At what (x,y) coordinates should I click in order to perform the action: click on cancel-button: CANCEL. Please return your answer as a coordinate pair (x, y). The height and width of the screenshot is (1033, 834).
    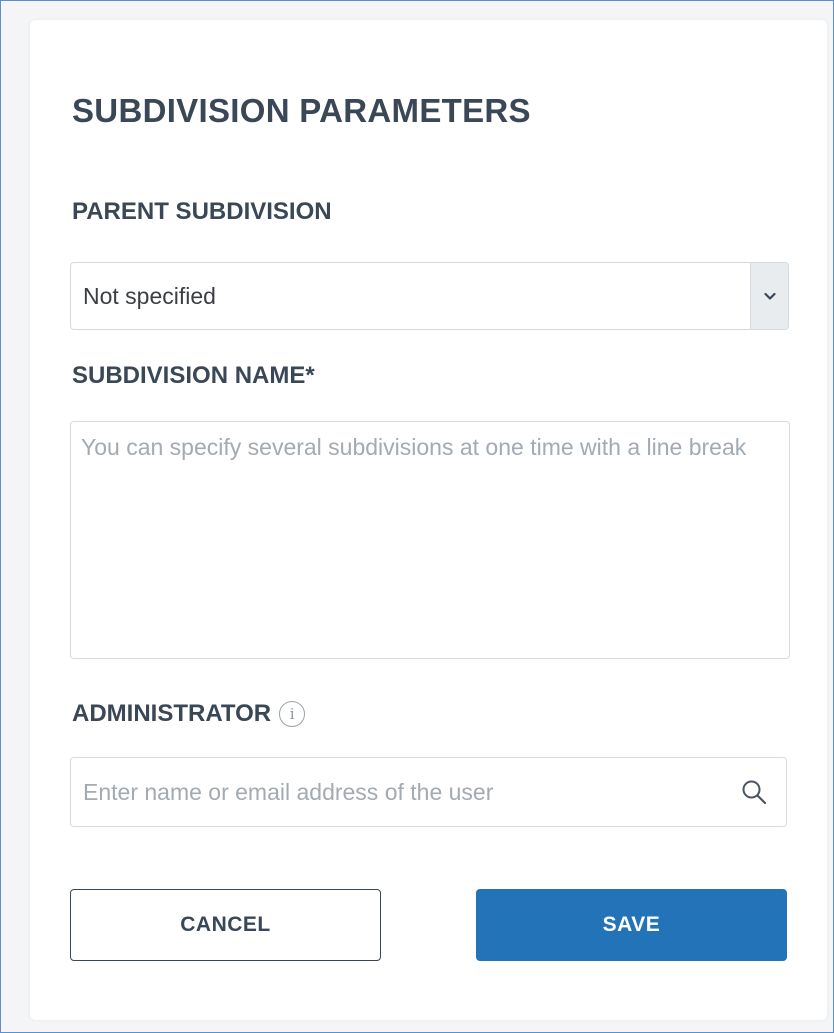
    Looking at the image, I should click on (225, 925).